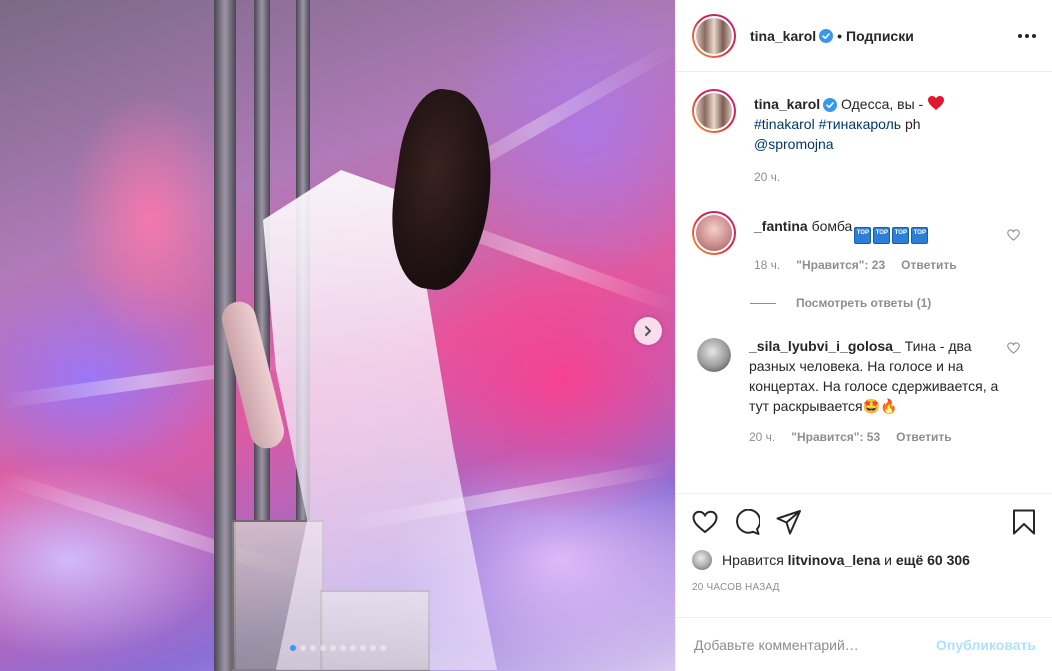  What do you see at coordinates (714, 111) in the screenshot?
I see `caption-author-avatar` at bounding box center [714, 111].